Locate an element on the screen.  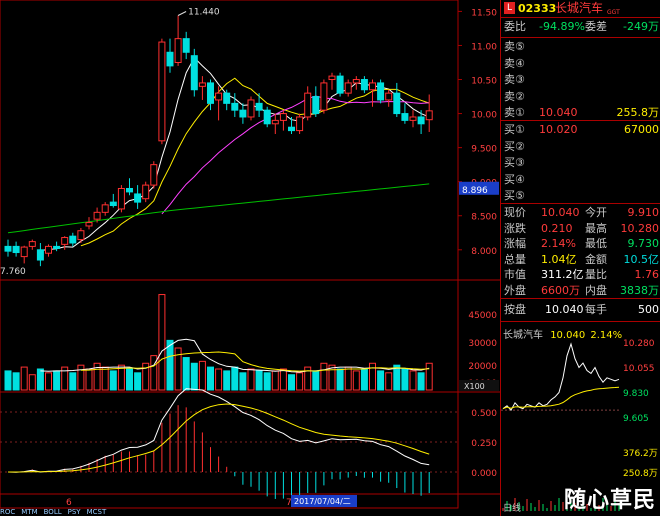
mini-axis-label: 250.8万 is located at coordinates (640, 474).